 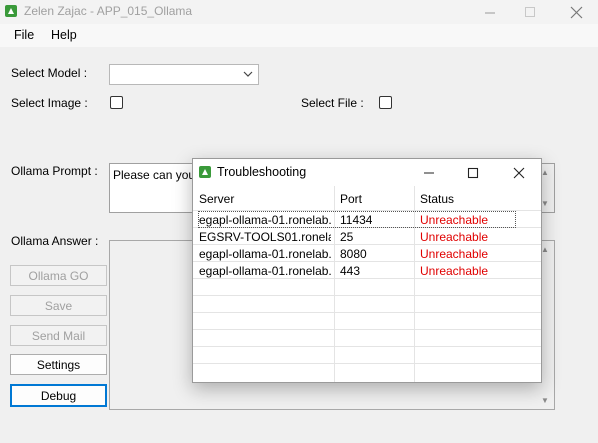 I want to click on menu-file: File, so click(x=24, y=35).